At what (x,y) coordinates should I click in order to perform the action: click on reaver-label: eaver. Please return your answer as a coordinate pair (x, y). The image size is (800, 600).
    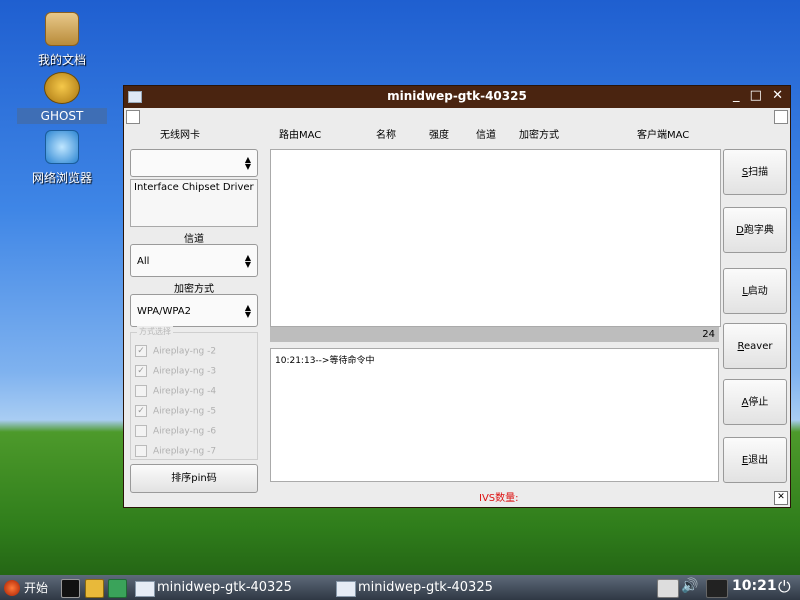
    Looking at the image, I should click on (758, 346).